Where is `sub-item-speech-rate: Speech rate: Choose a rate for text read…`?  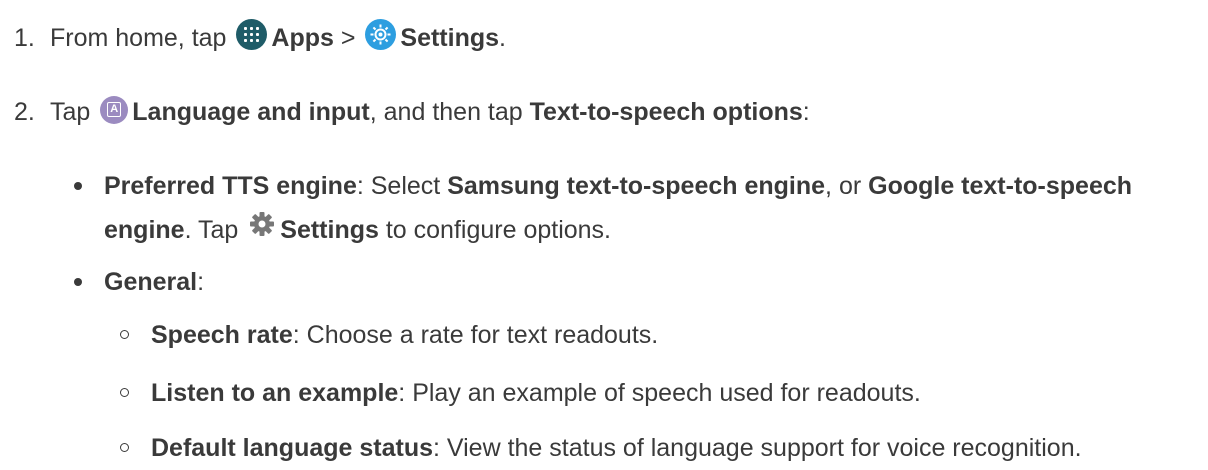 sub-item-speech-rate: Speech rate: Choose a rate for text read… is located at coordinates (389, 335).